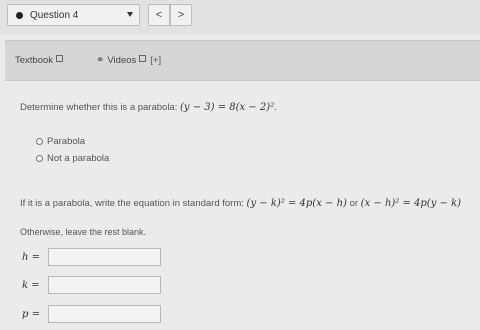 The height and width of the screenshot is (330, 480). I want to click on k-input, so click(104, 285).